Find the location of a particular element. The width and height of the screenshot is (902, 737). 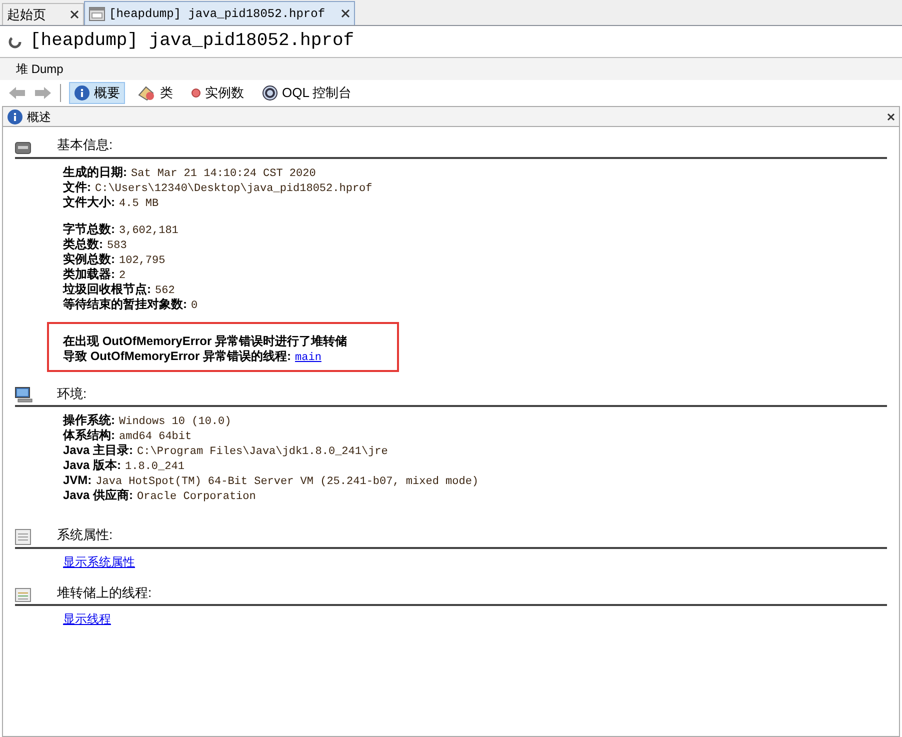

tab-label: 起始页 is located at coordinates (26, 15).